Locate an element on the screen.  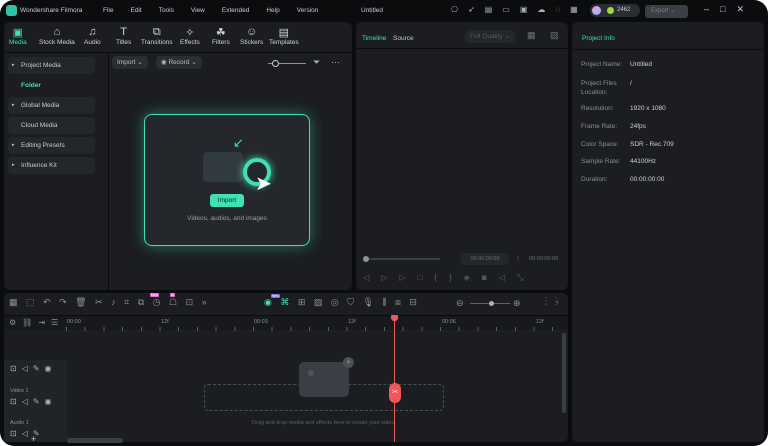
track-controls-audio: ⊡◁✎ is located at coordinates (27, 433).